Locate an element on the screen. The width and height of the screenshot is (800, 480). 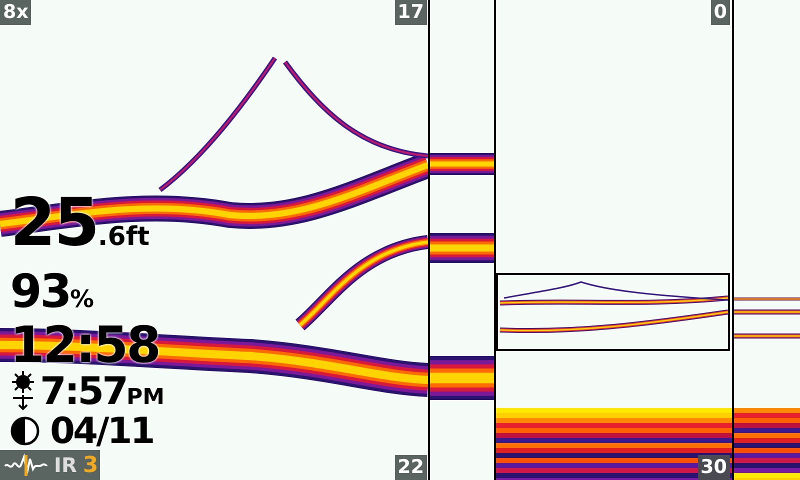
sunset-readout: 7:57PM is located at coordinates (102, 391).